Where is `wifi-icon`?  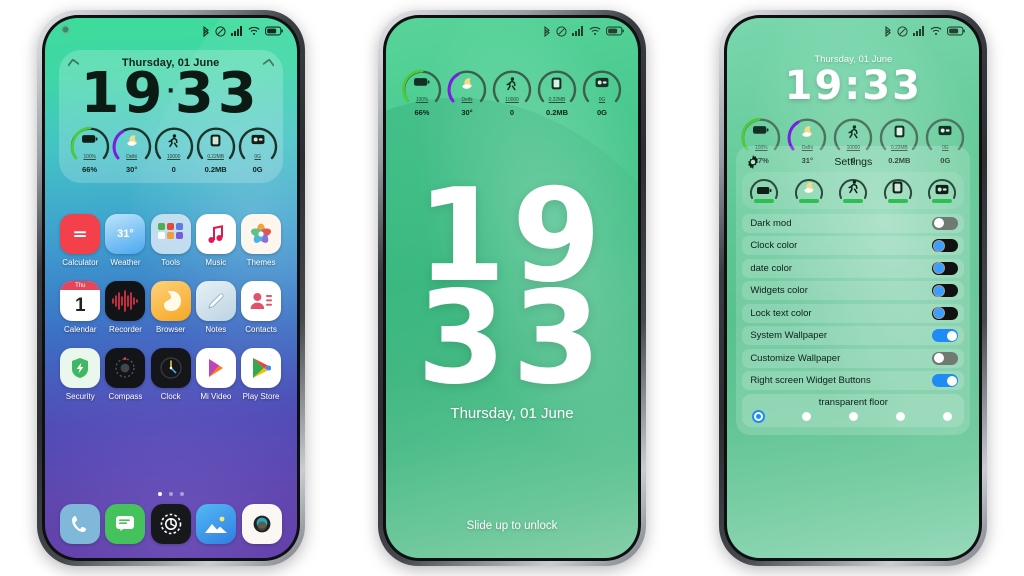 wifi-icon is located at coordinates (936, 31).